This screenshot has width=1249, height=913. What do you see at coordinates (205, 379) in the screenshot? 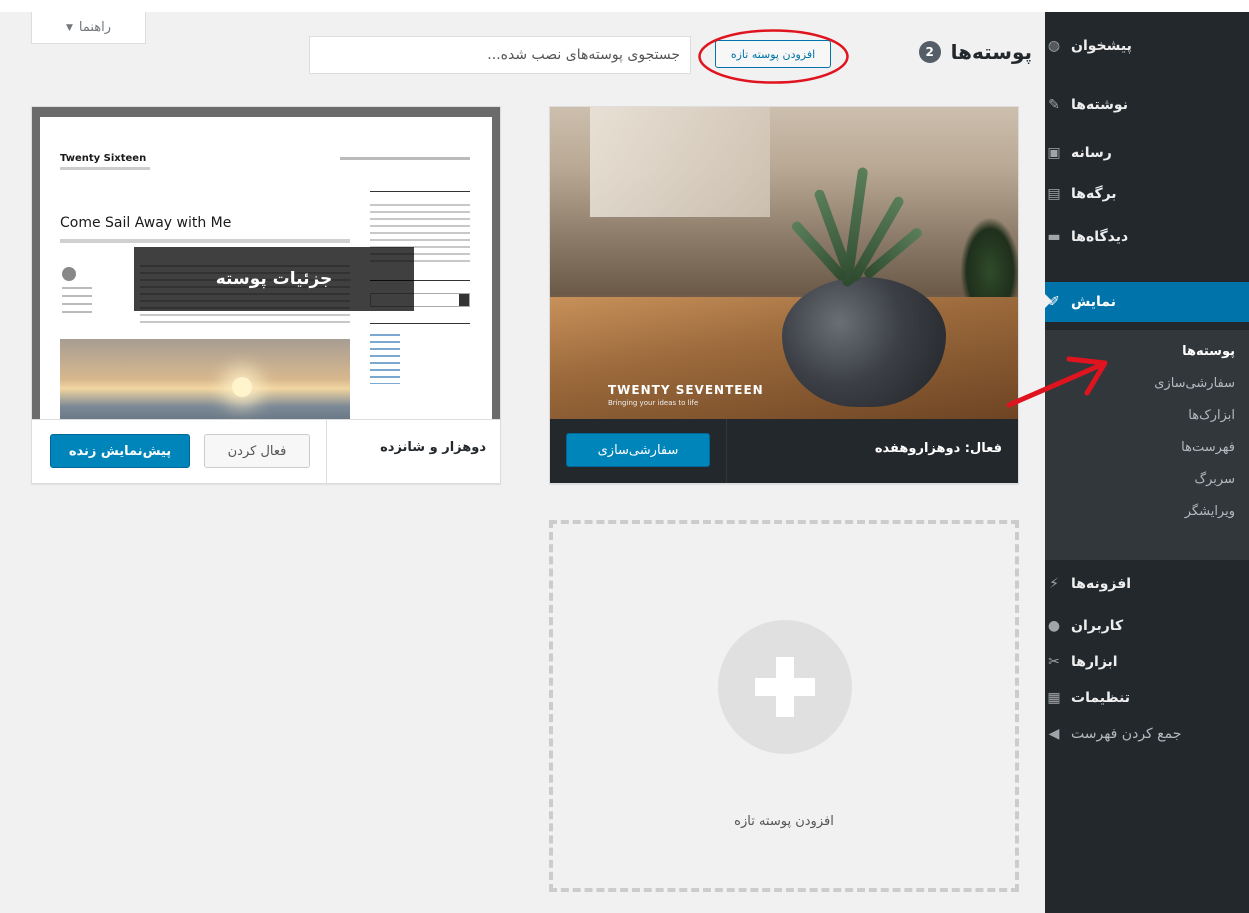
I see `preview-sunset-image` at bounding box center [205, 379].